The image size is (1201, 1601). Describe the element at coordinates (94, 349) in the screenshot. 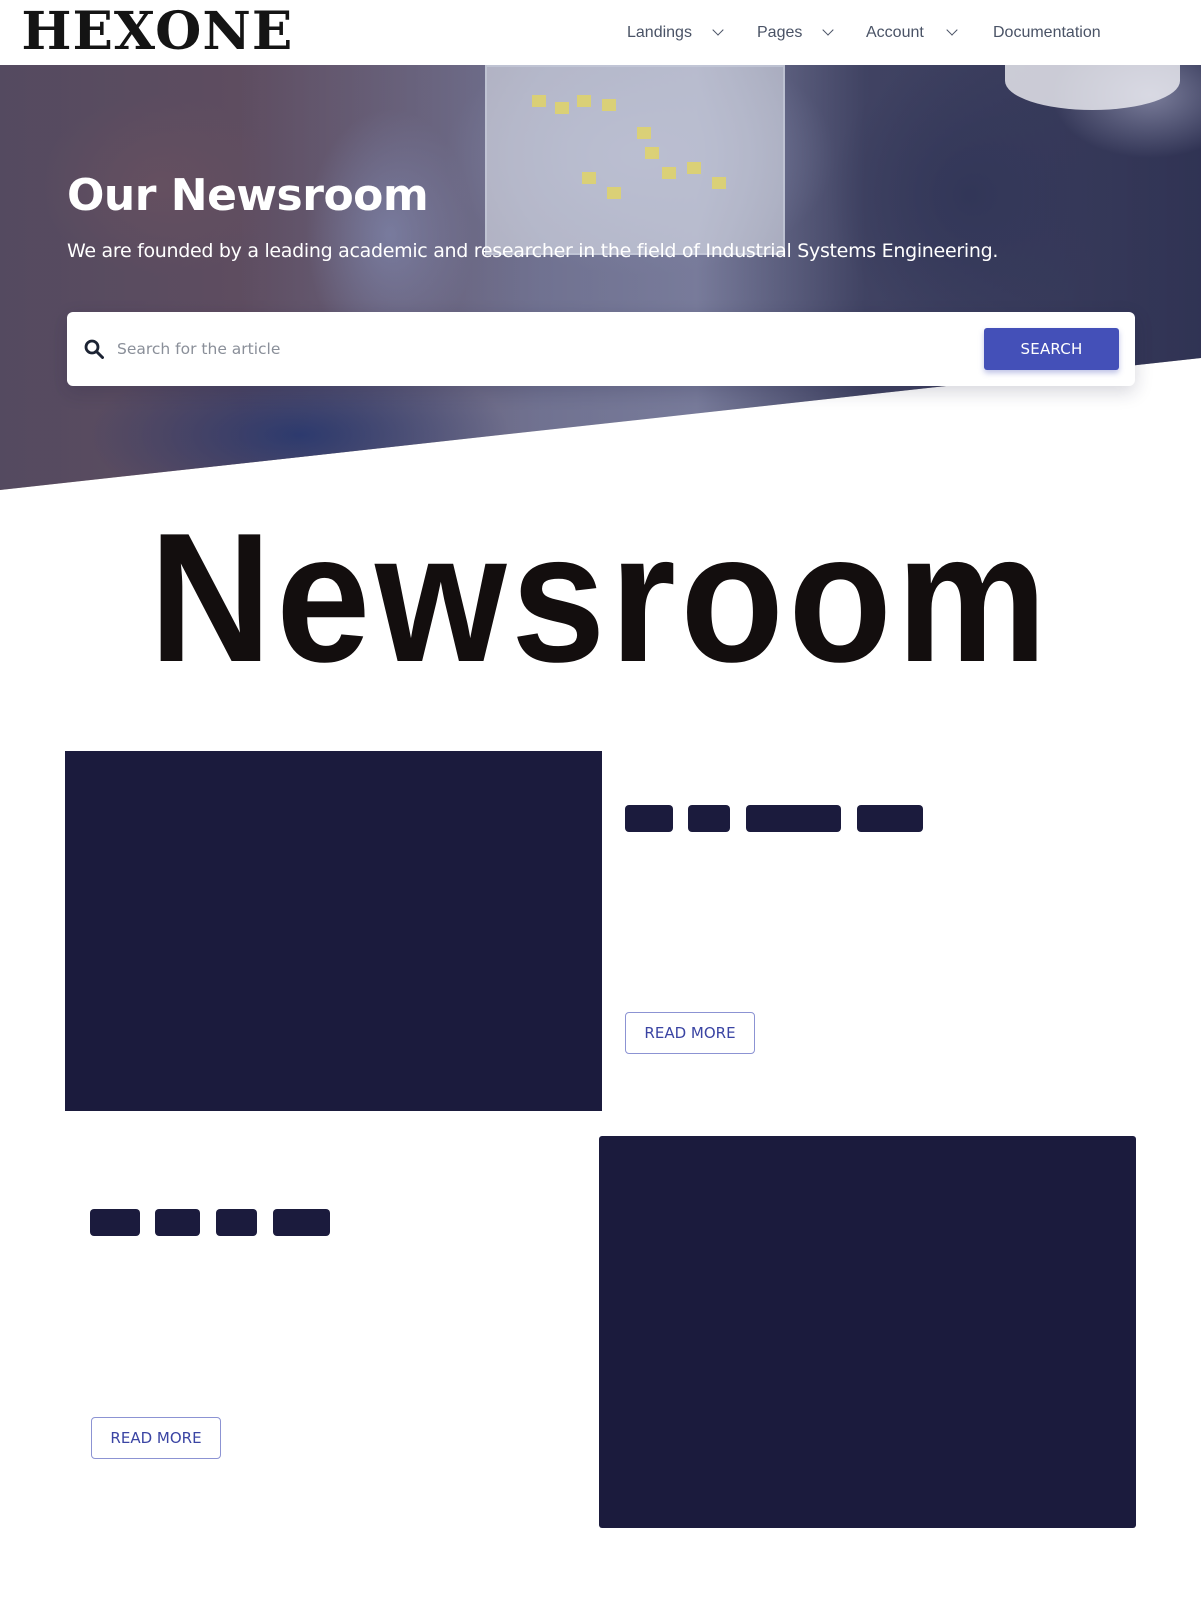

I see `search-icon` at that location.